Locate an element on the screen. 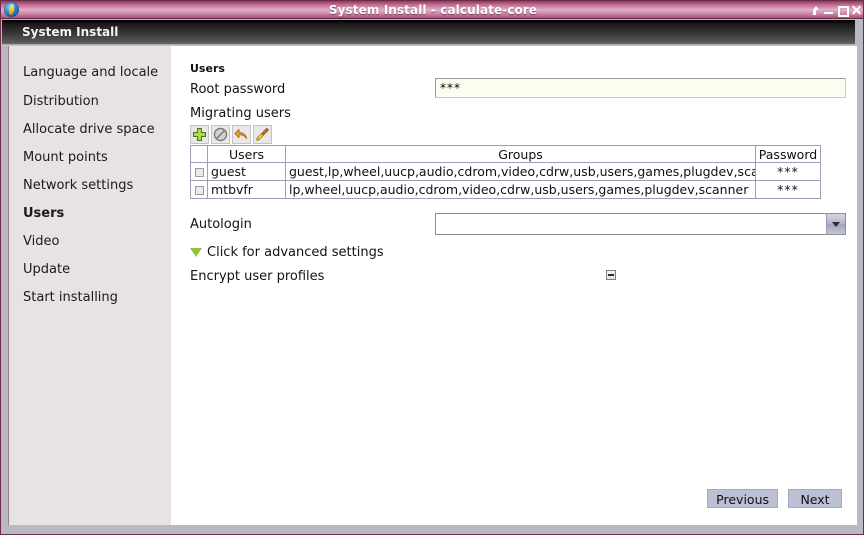 This screenshot has width=864, height=535. minimize-button is located at coordinates (828, 10).